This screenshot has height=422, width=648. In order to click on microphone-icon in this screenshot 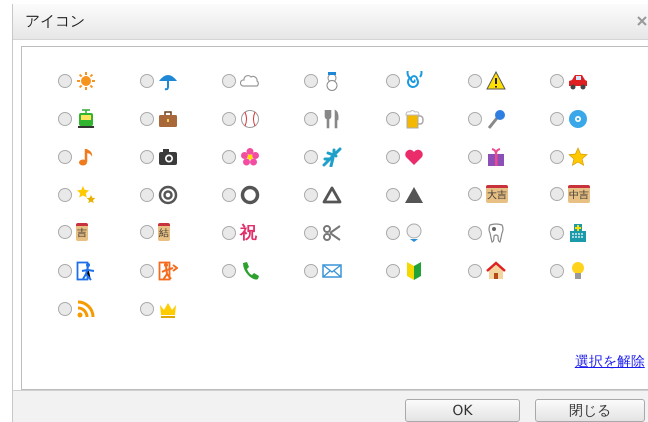, I will do `click(496, 118)`.